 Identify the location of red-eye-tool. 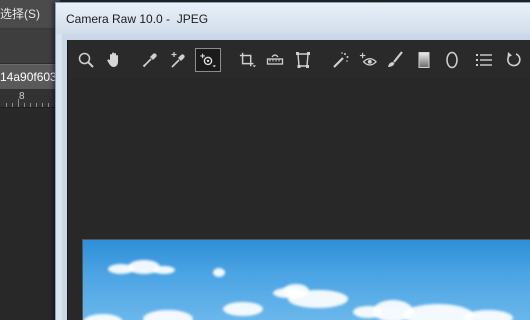
(368, 60).